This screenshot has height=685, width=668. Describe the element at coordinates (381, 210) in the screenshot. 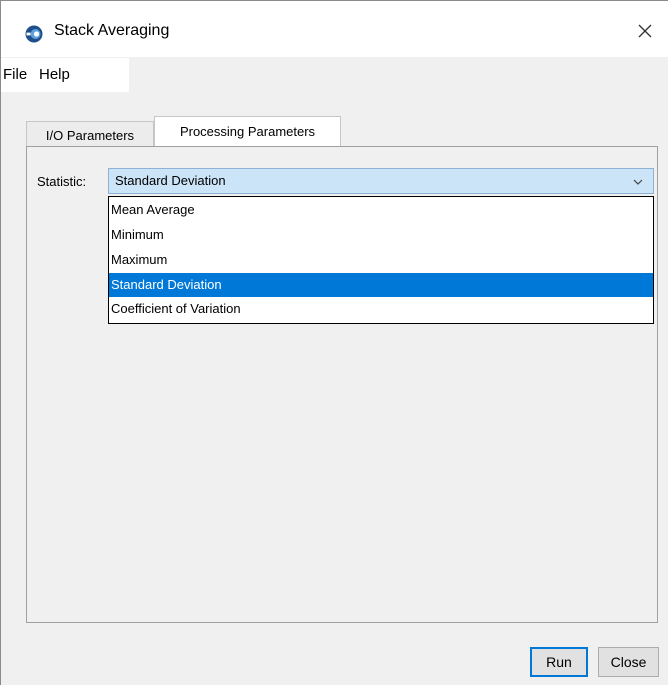

I see `option-mean-average: Mean Average` at that location.